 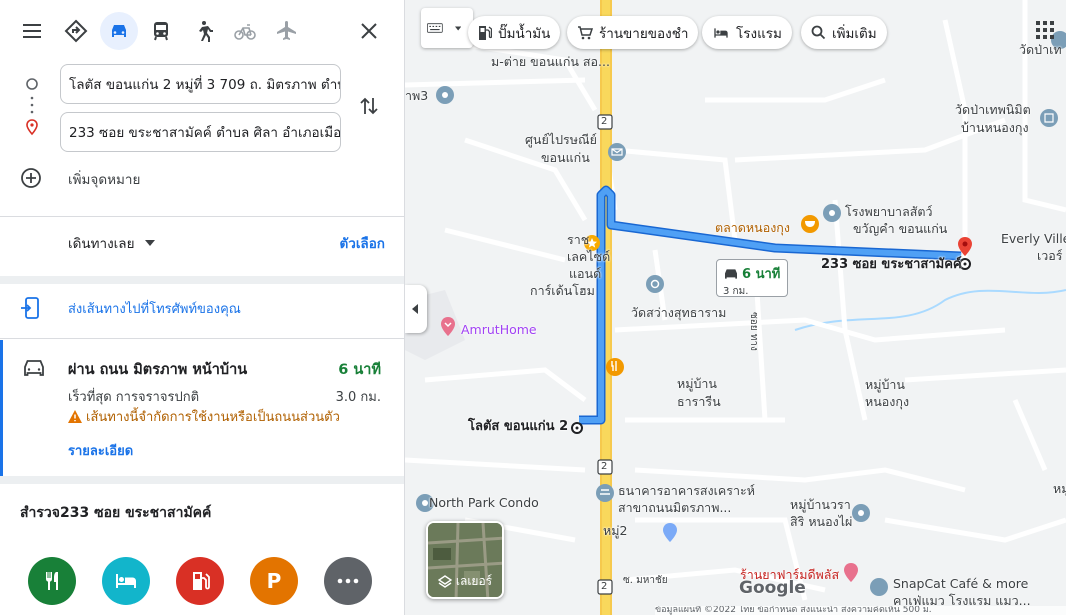 What do you see at coordinates (447, 28) in the screenshot?
I see `input-tools-button` at bounding box center [447, 28].